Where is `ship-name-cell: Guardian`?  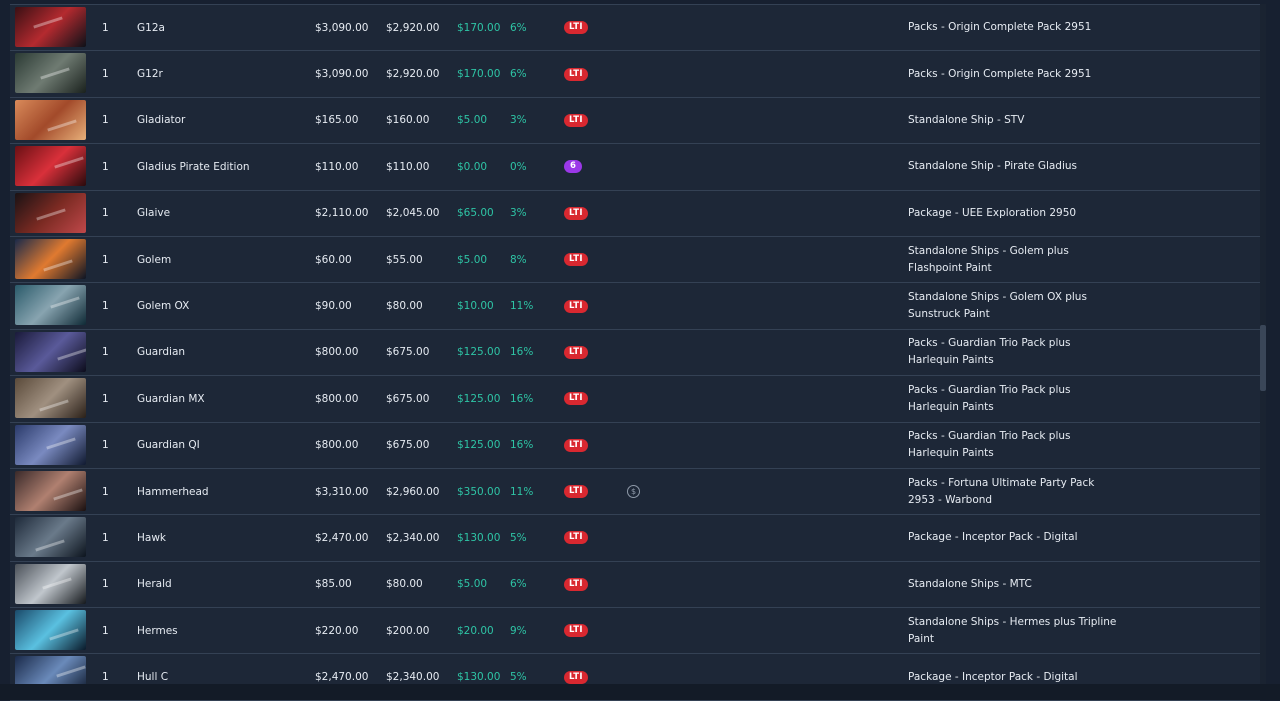
ship-name-cell: Guardian is located at coordinates (161, 352).